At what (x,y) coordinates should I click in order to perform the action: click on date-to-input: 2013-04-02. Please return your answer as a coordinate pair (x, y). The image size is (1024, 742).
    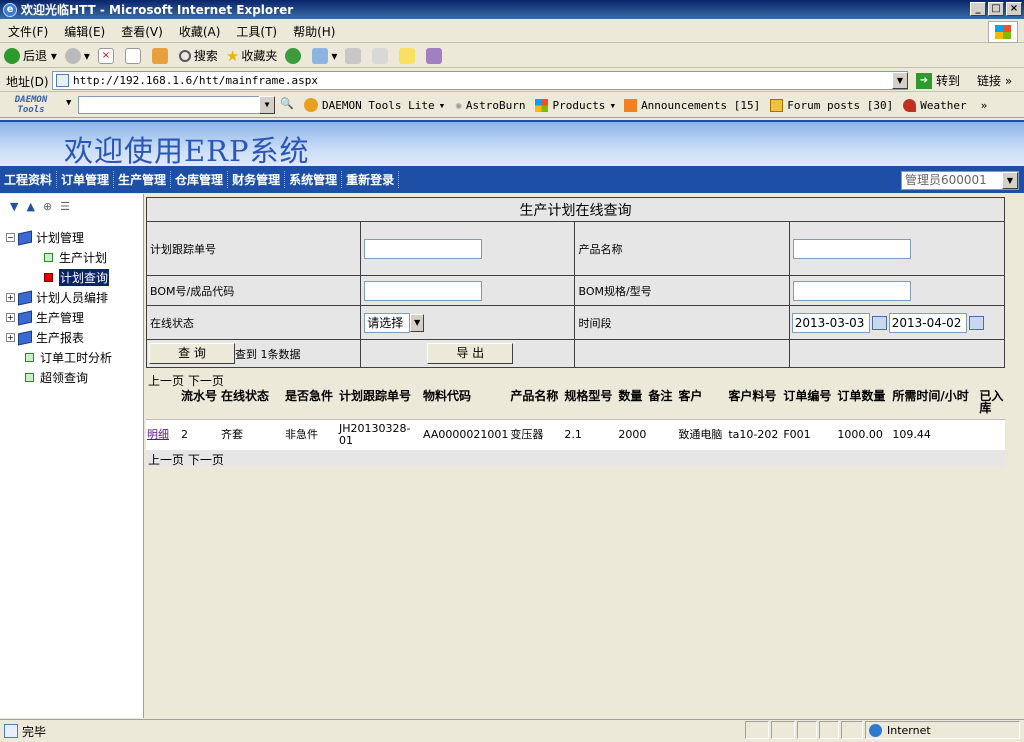
    Looking at the image, I should click on (927, 322).